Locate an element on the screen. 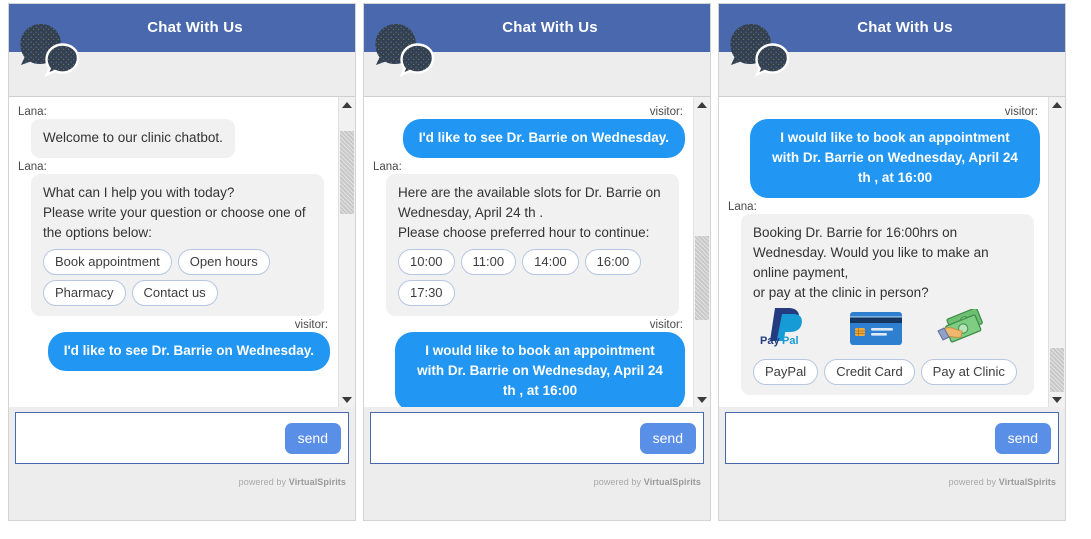 Image resolution: width=1091 pixels, height=539 pixels. cash-in-hand-icon is located at coordinates (963, 330).